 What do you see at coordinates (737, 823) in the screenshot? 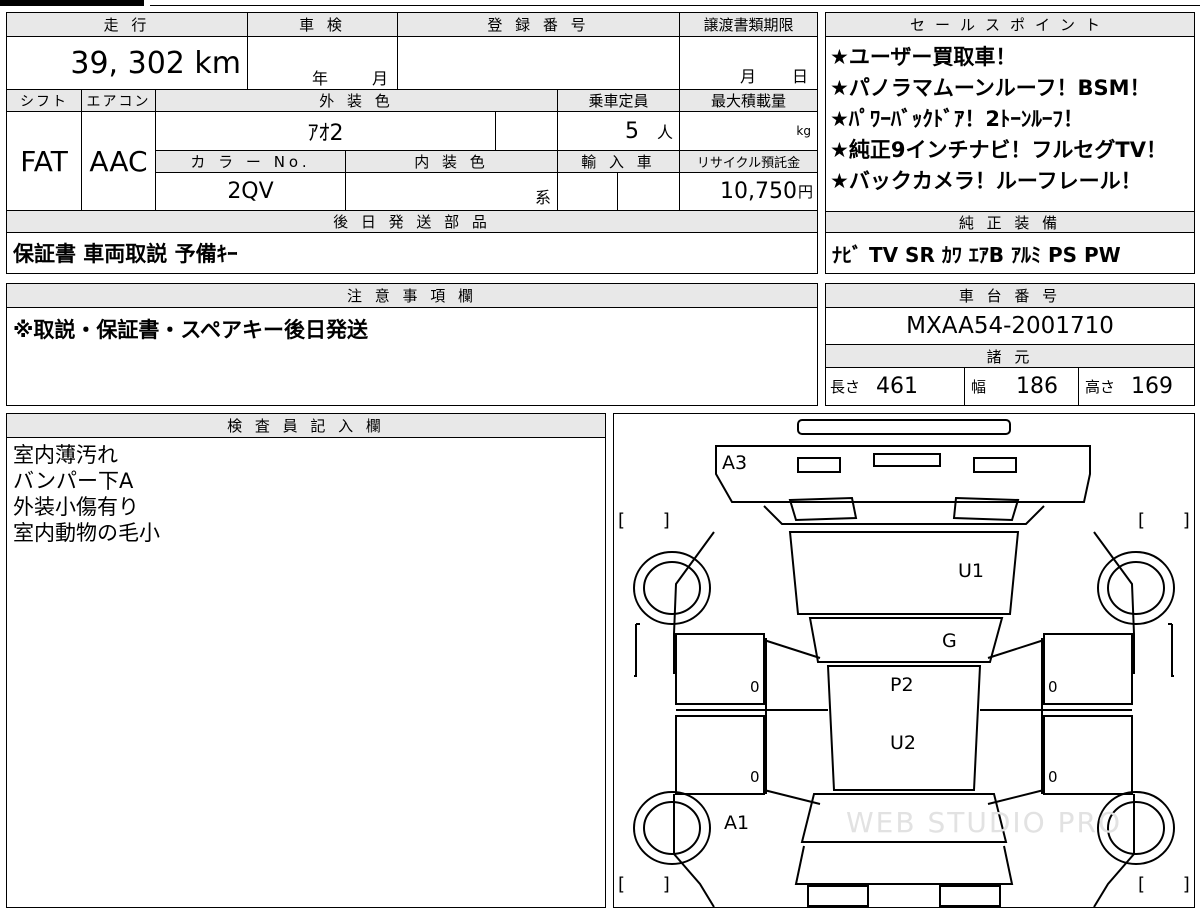
I see `mark-a1: A1` at bounding box center [737, 823].